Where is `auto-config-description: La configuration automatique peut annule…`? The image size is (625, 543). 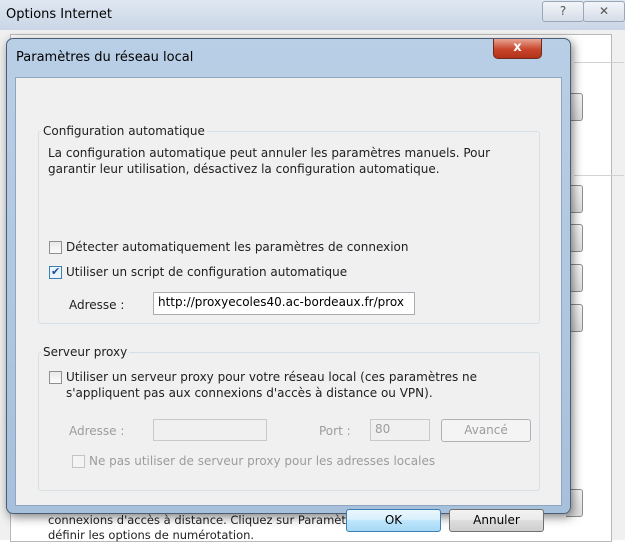 auto-config-description: La configuration automatique peut annule… is located at coordinates (269, 161).